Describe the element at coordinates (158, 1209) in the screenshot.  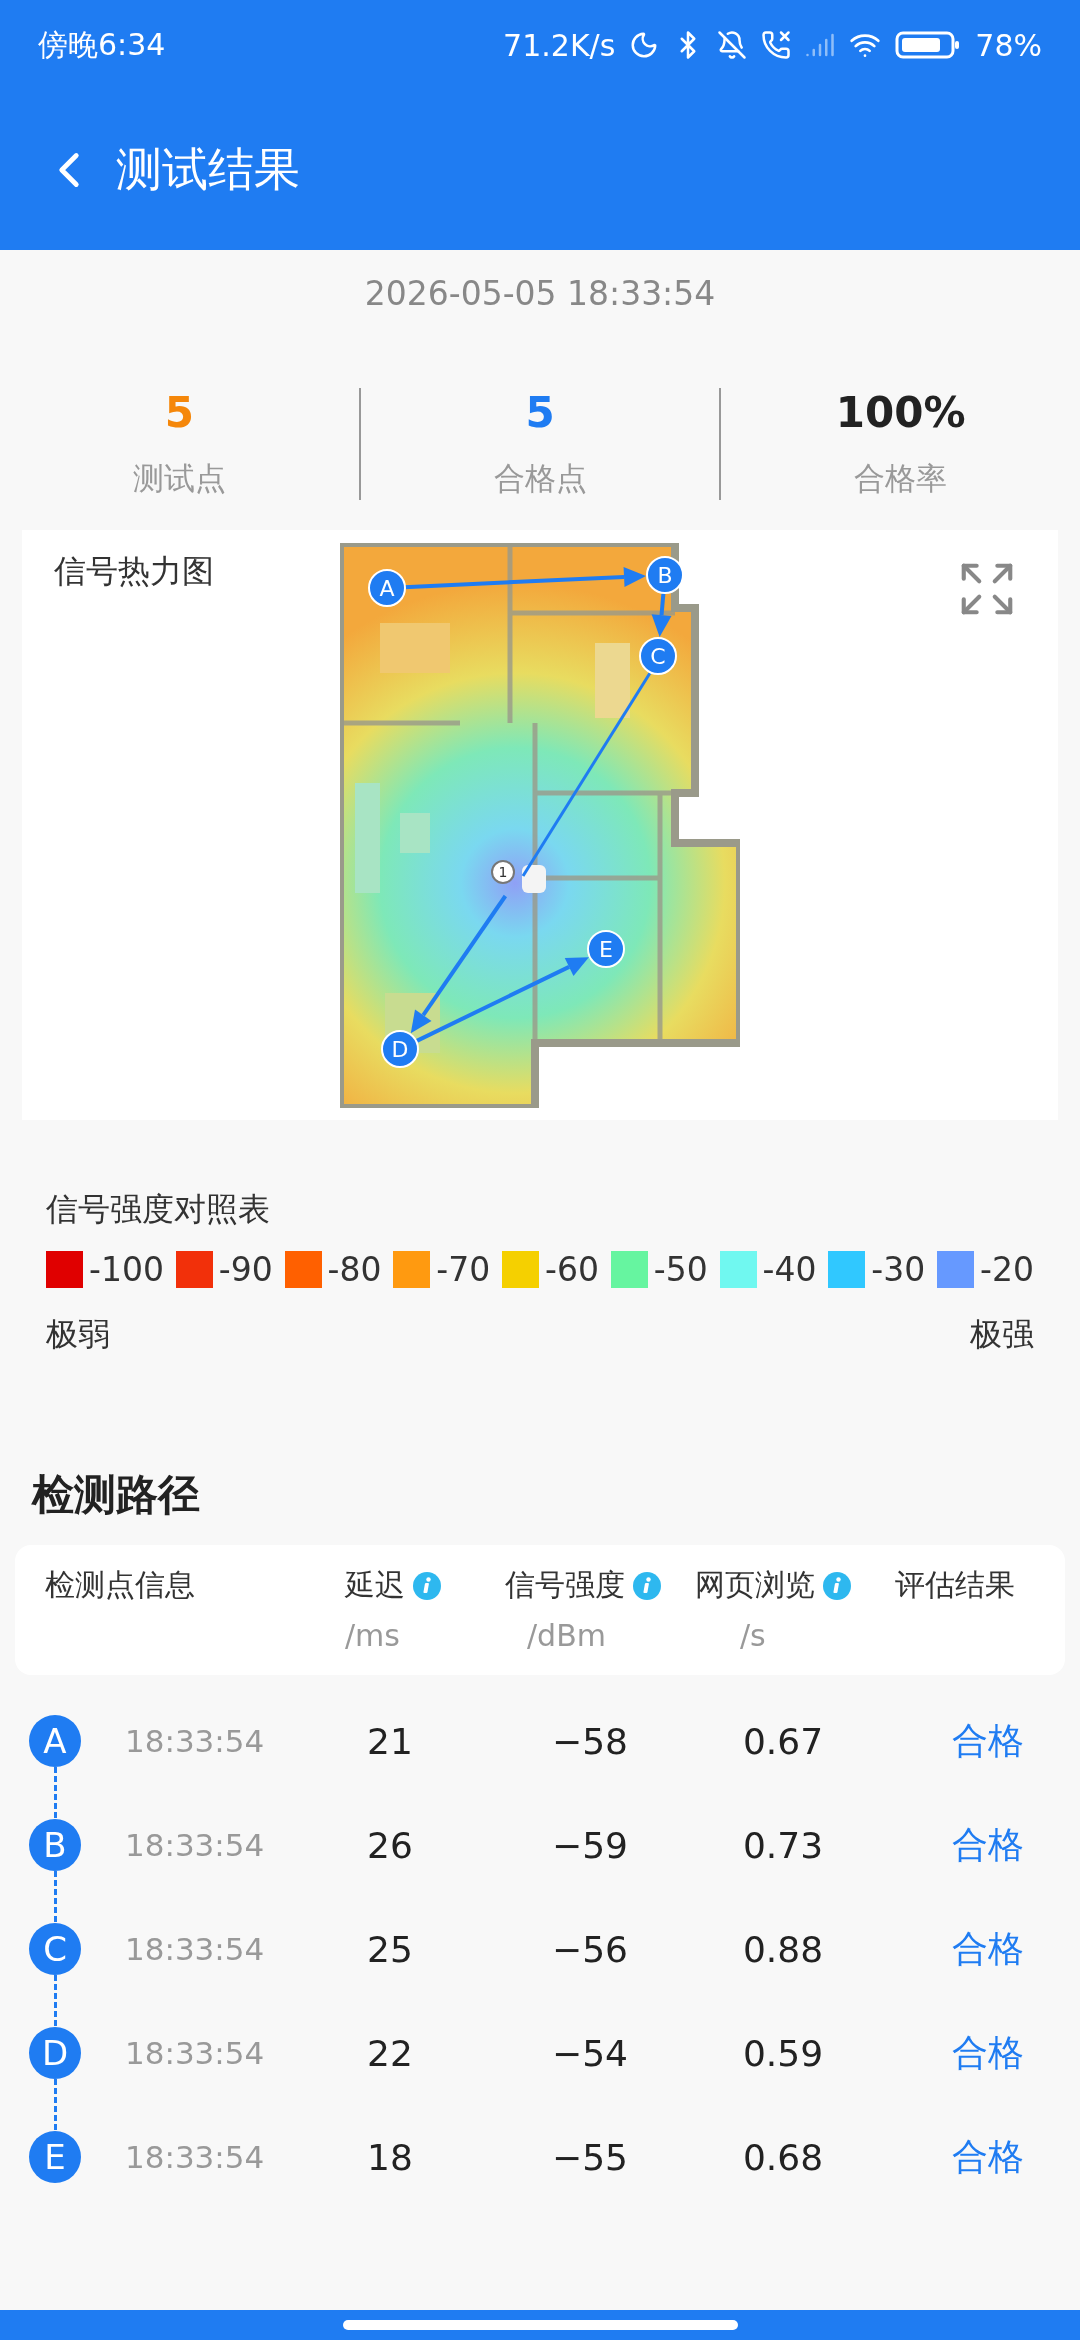
I see `legend-title: 信号强度对照表` at that location.